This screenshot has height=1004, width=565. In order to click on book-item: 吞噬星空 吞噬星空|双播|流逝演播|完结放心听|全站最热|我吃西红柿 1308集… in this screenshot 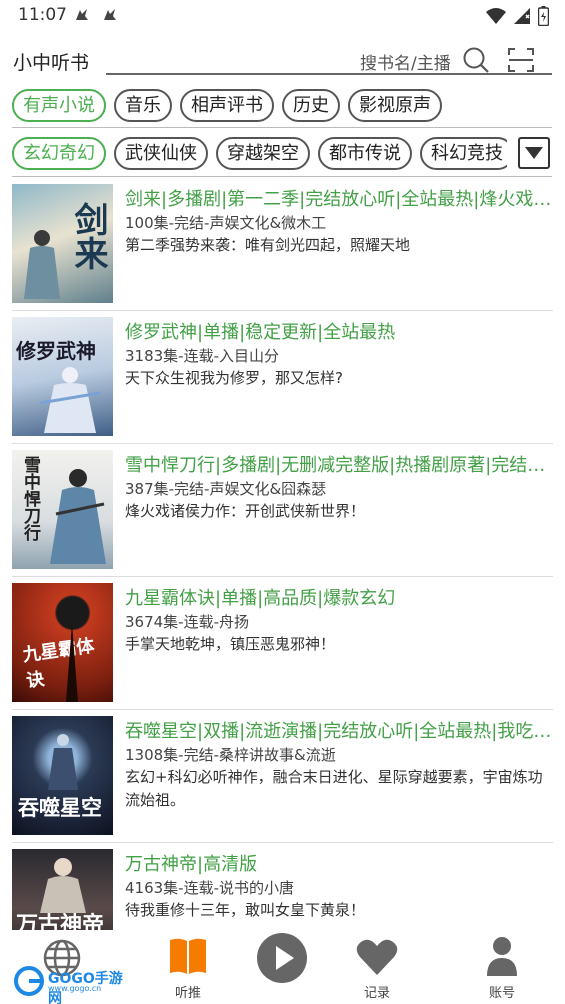, I will do `click(283, 776)`.